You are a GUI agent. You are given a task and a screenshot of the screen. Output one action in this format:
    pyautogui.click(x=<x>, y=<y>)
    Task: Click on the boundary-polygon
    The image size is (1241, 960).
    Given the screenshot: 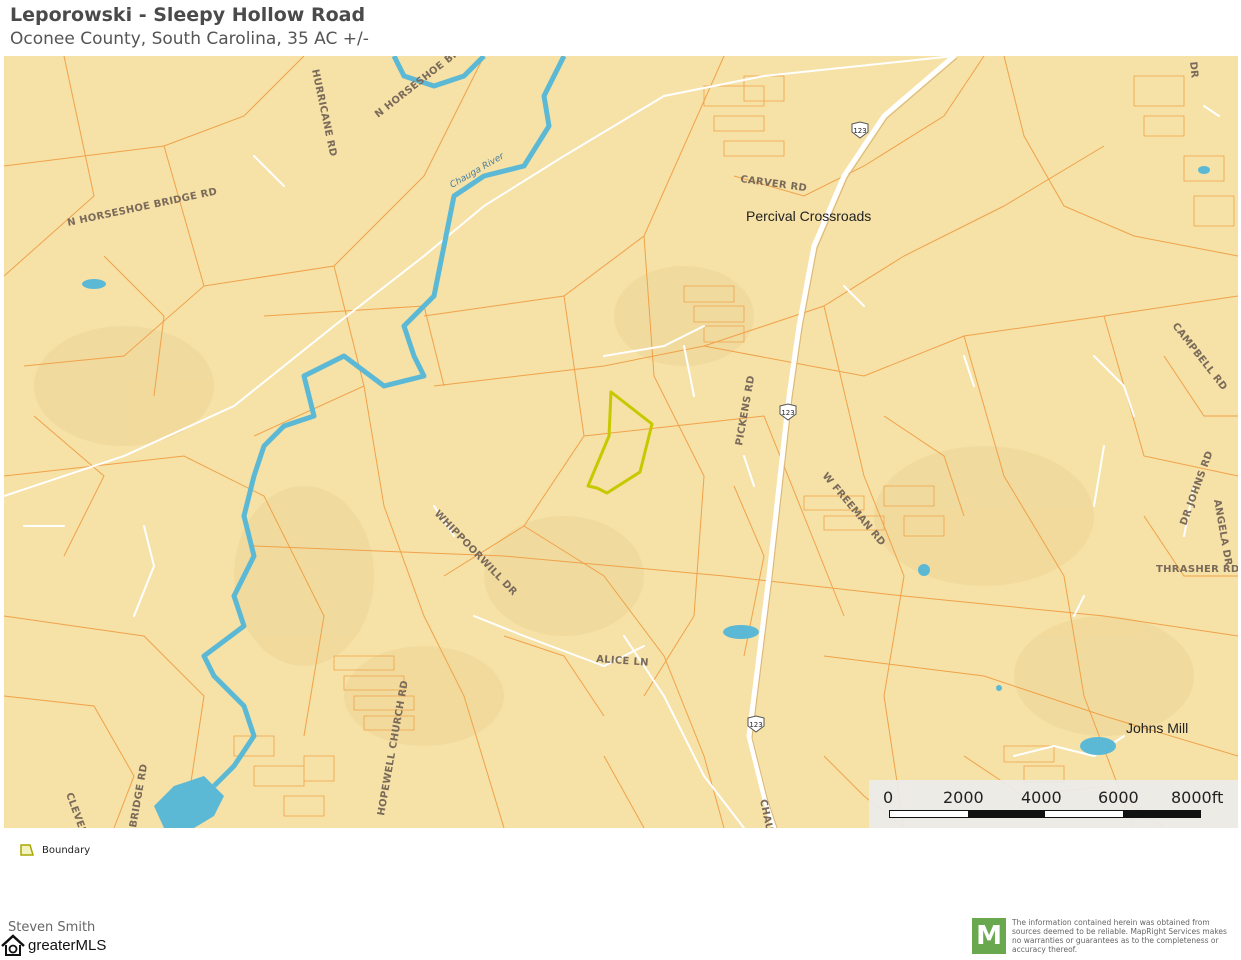 What is the action you would take?
    pyautogui.click(x=620, y=442)
    